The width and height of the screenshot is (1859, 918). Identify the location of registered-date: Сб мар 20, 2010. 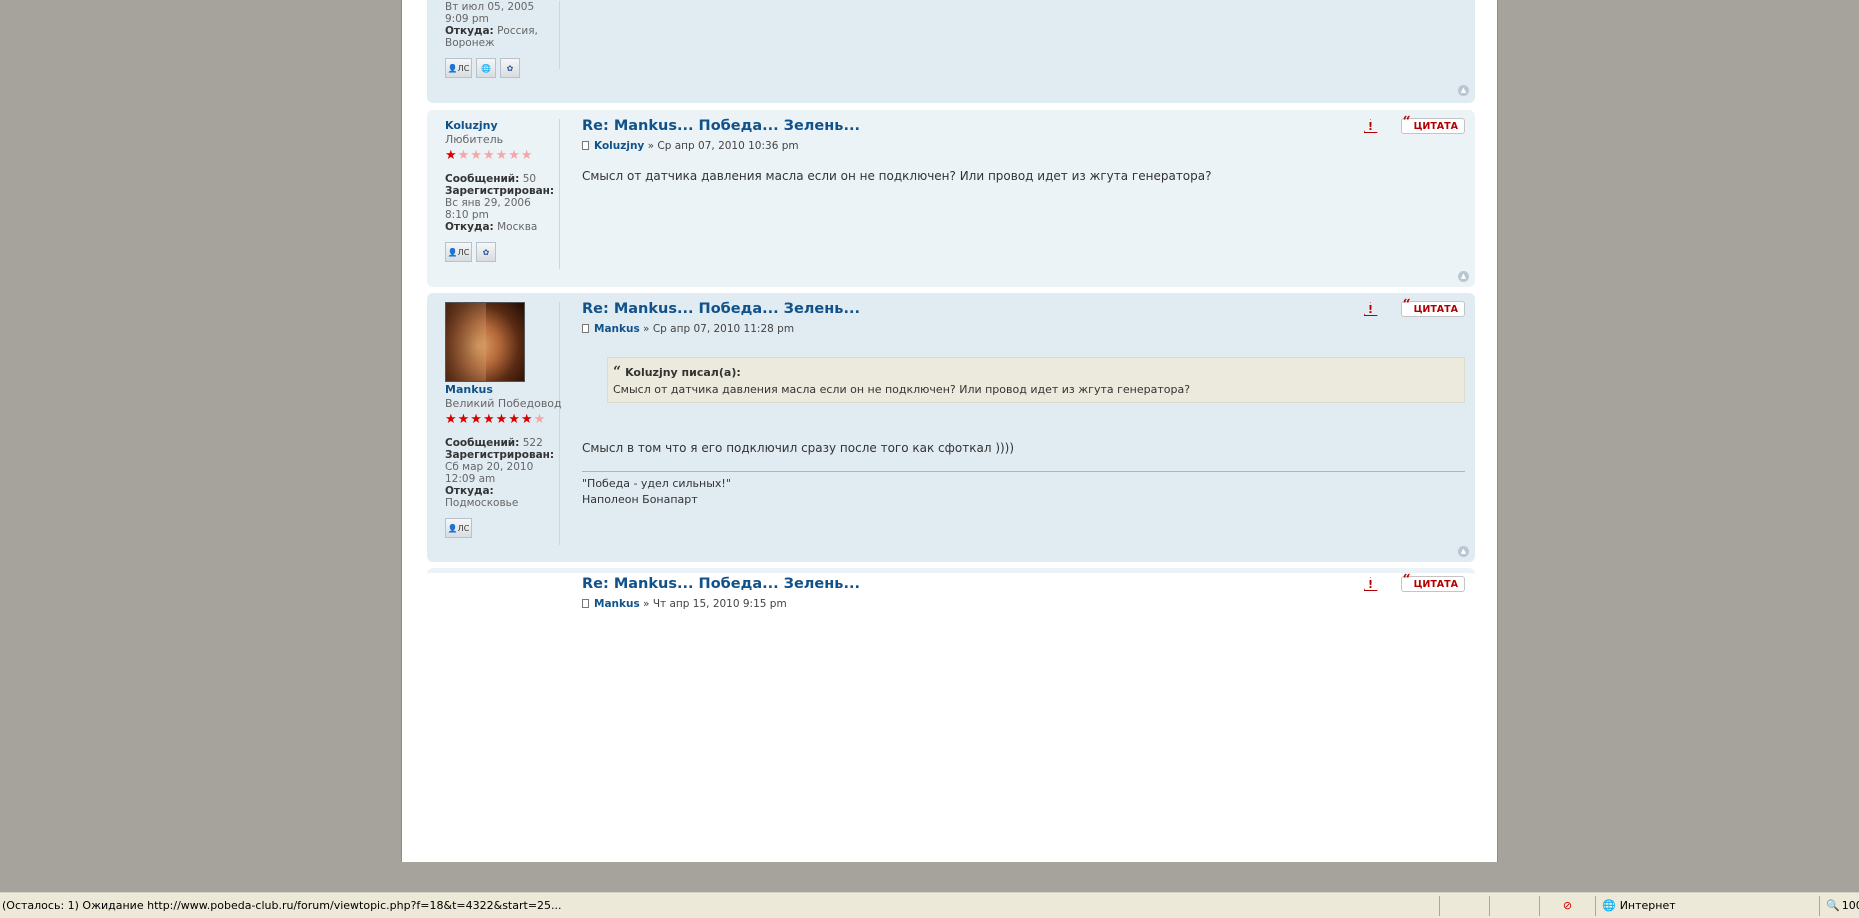
(489, 467).